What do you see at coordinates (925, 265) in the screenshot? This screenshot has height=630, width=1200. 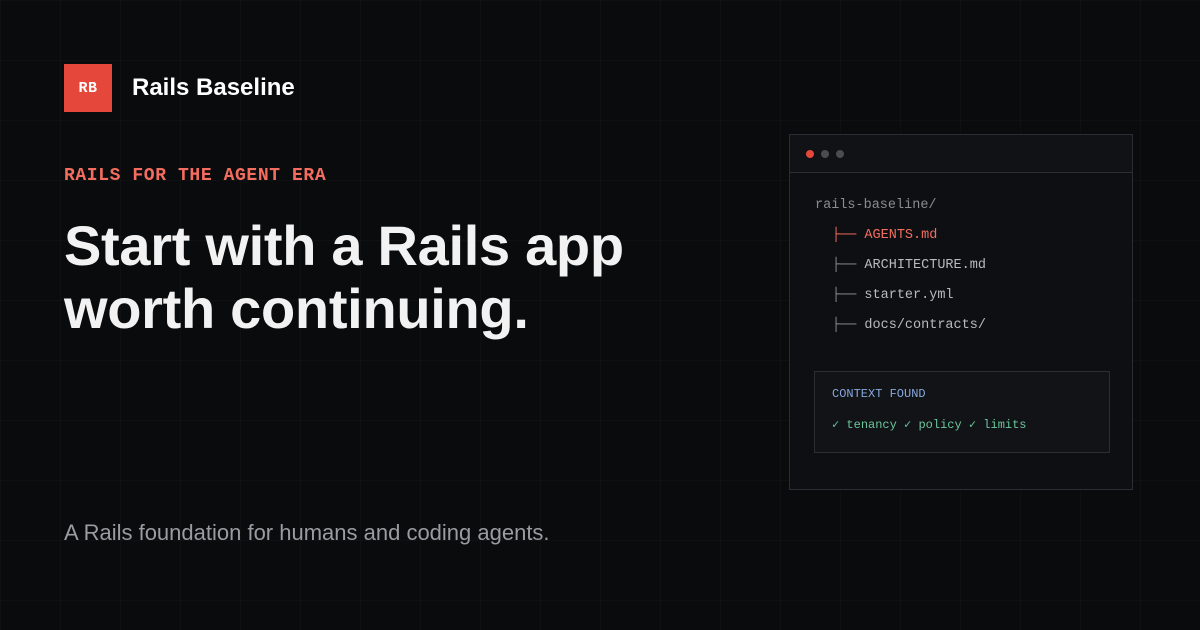 I see `tree-item-name: ARCHITECTURE.md` at bounding box center [925, 265].